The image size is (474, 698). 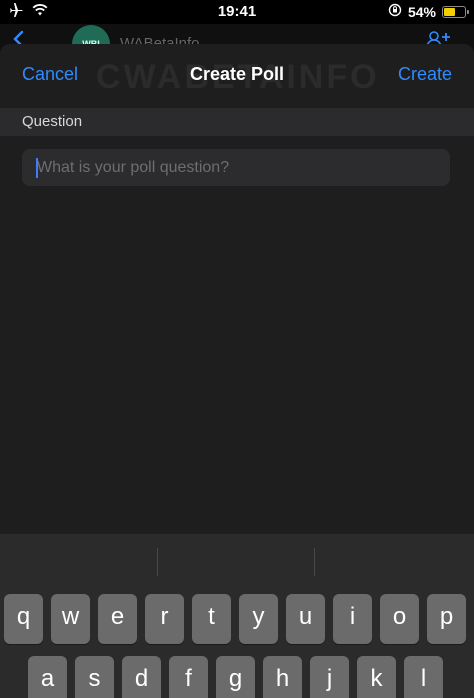 I want to click on text-caret, so click(x=37, y=168).